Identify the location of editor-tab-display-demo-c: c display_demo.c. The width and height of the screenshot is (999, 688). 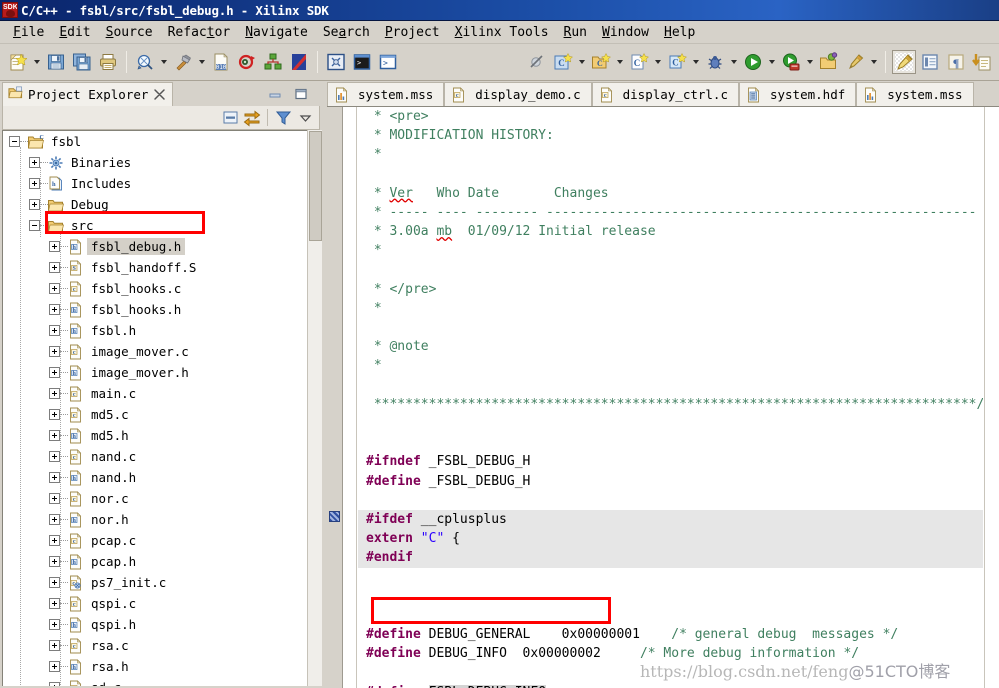
(518, 94).